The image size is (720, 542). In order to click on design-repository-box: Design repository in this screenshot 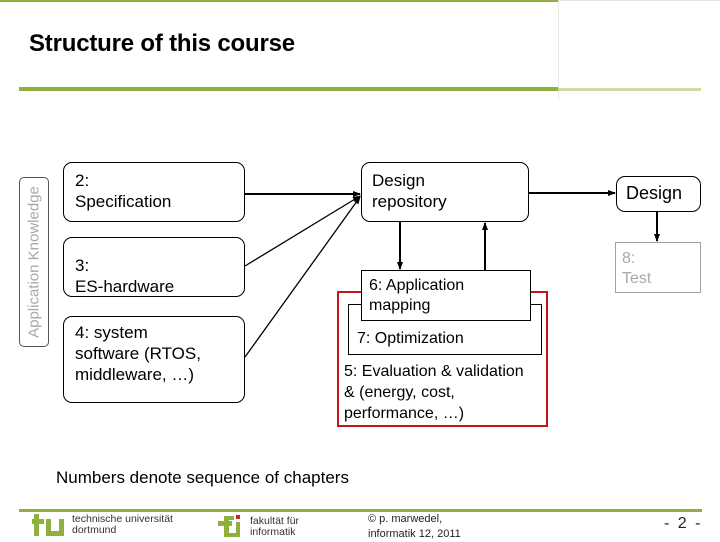, I will do `click(445, 192)`.